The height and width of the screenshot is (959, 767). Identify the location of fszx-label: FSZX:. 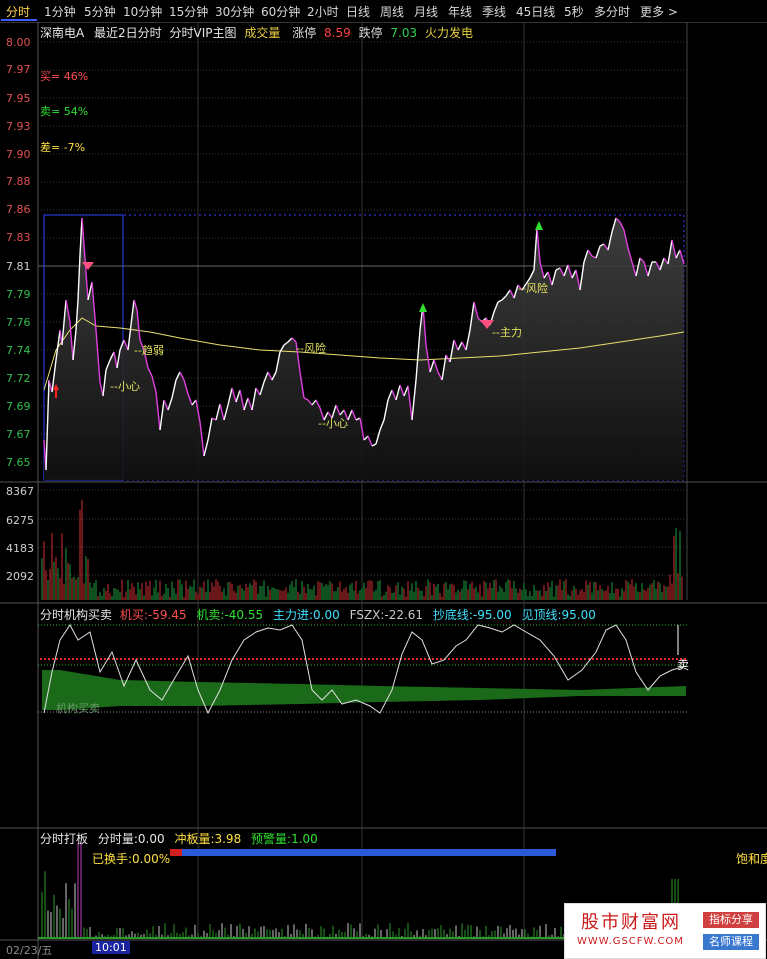
(367, 615).